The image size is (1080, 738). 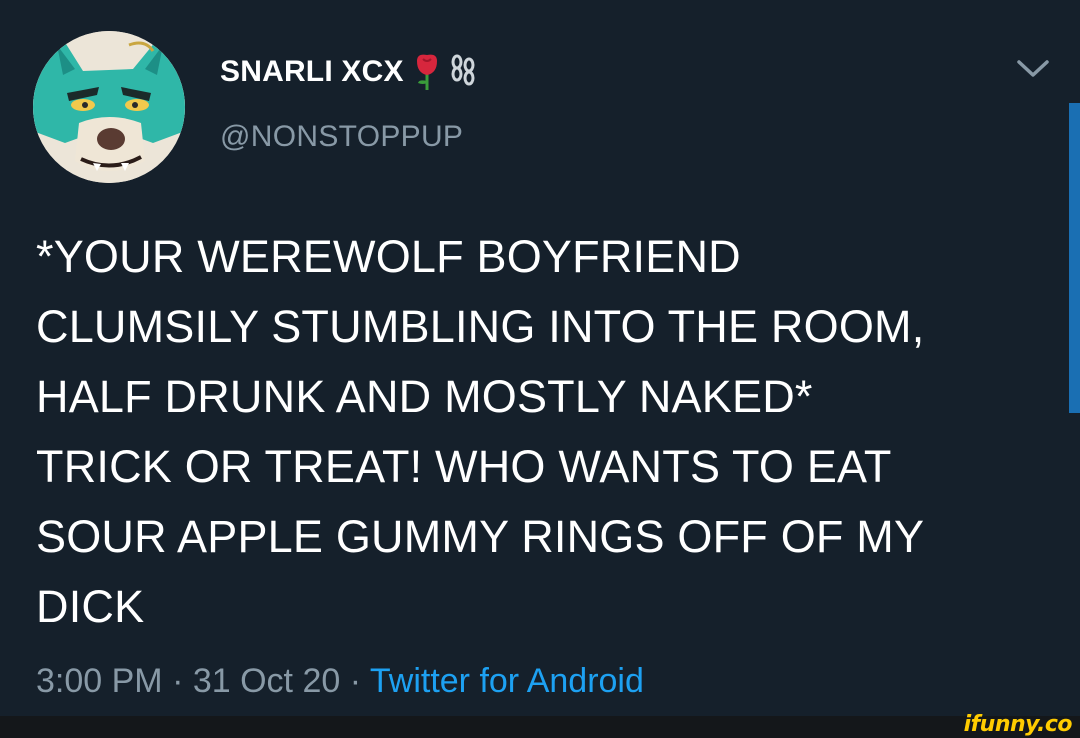 What do you see at coordinates (427, 72) in the screenshot?
I see `rose-emoji-icon` at bounding box center [427, 72].